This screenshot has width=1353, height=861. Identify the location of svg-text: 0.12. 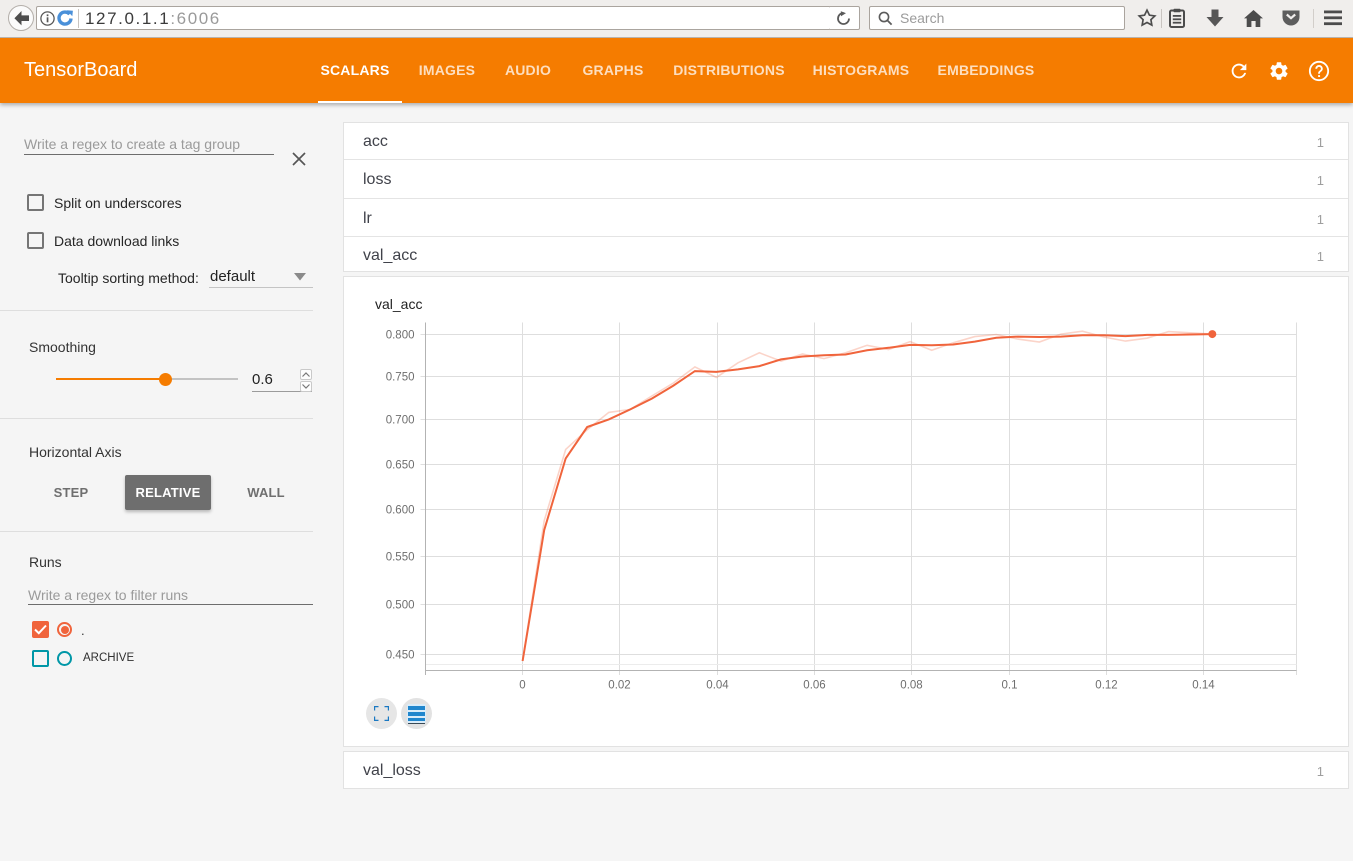
(1106, 686).